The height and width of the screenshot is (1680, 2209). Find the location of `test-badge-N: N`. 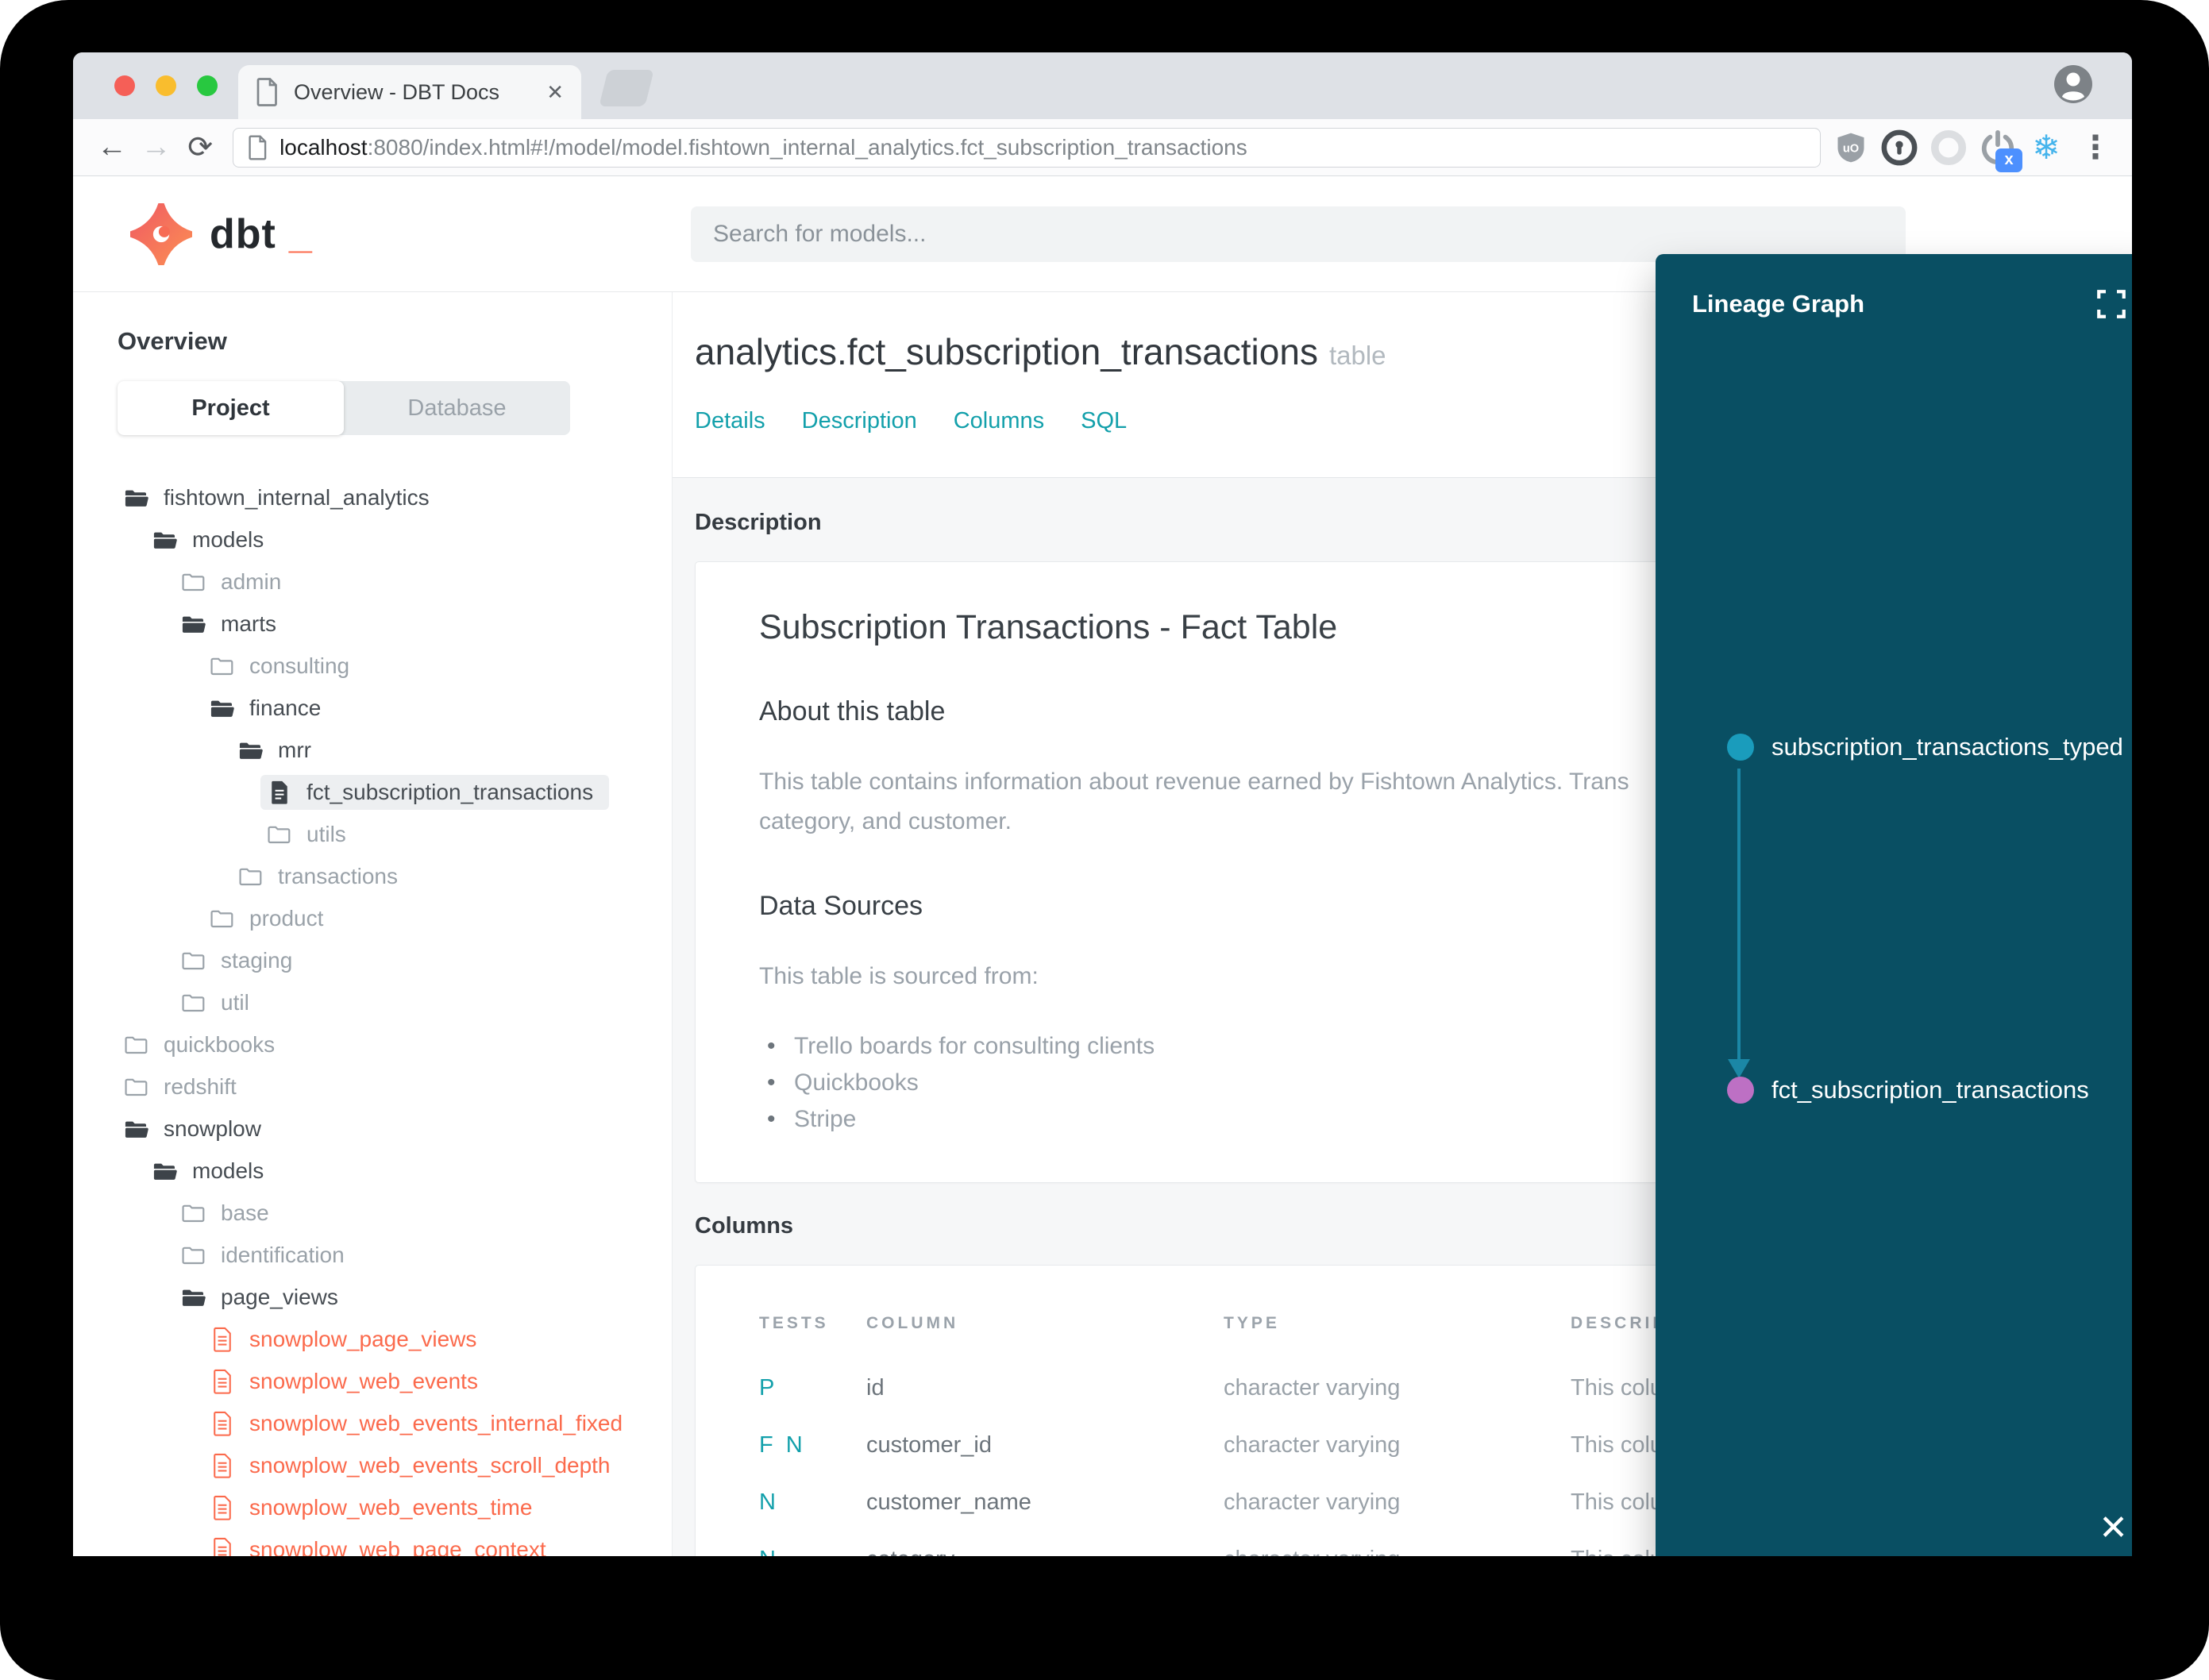

test-badge-N: N is located at coordinates (768, 1502).